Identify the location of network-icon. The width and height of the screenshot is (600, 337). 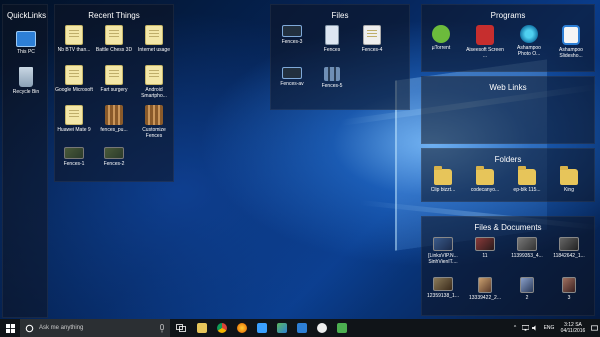
(525, 328).